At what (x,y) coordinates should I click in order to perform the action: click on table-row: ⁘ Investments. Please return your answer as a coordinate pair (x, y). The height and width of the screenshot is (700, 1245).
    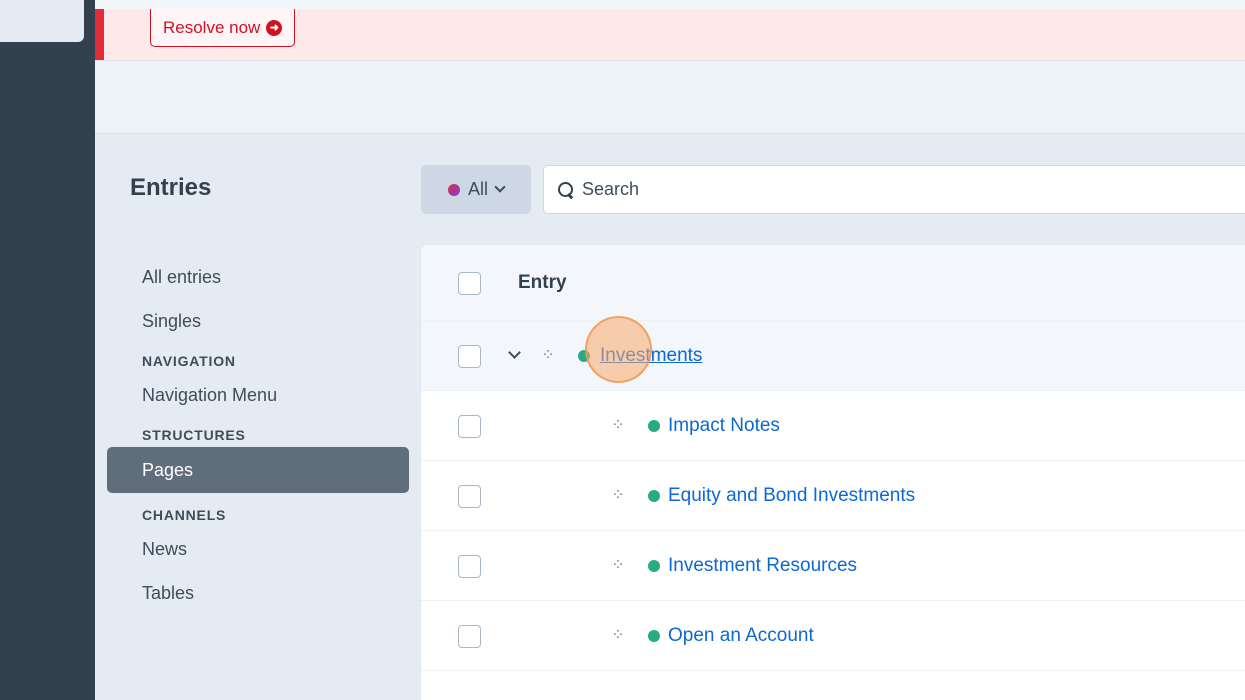
    Looking at the image, I should click on (833, 356).